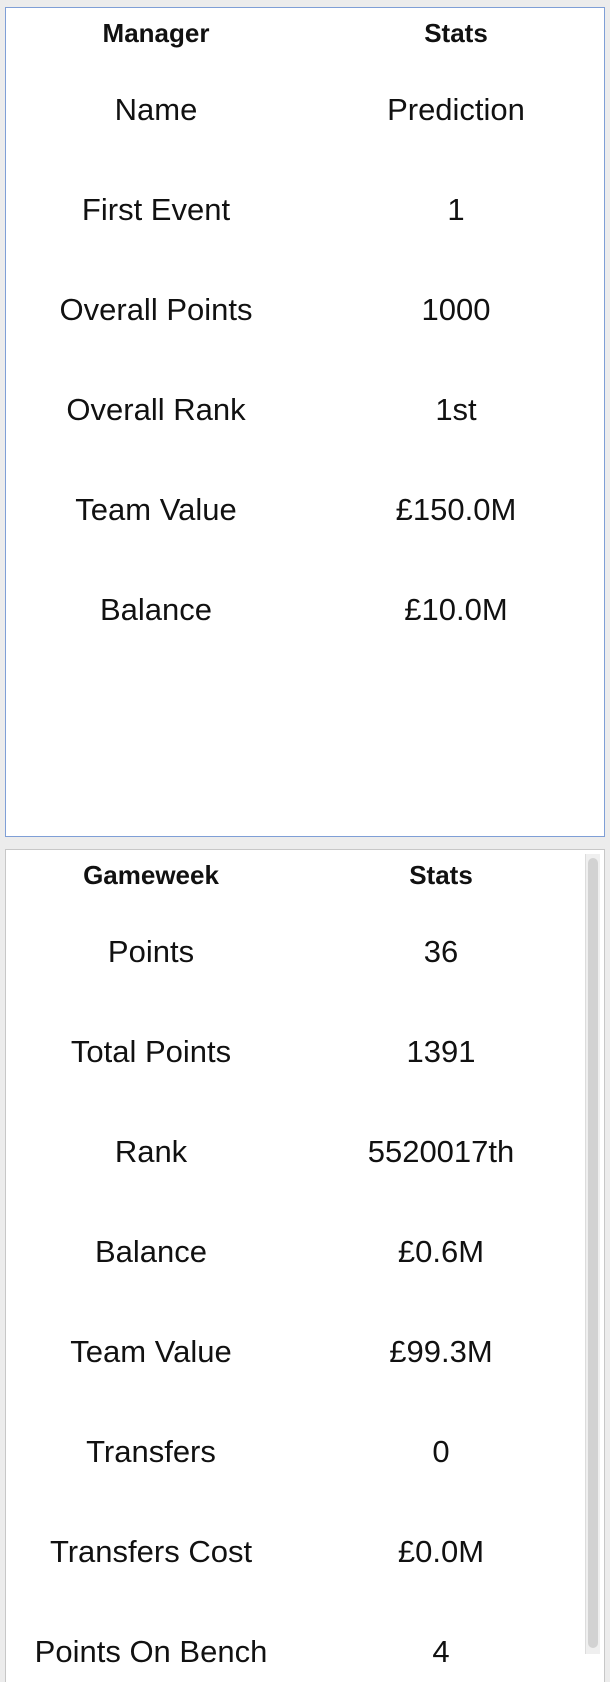 The image size is (610, 1682). Describe the element at coordinates (441, 1451) in the screenshot. I see `row-value: 0` at that location.